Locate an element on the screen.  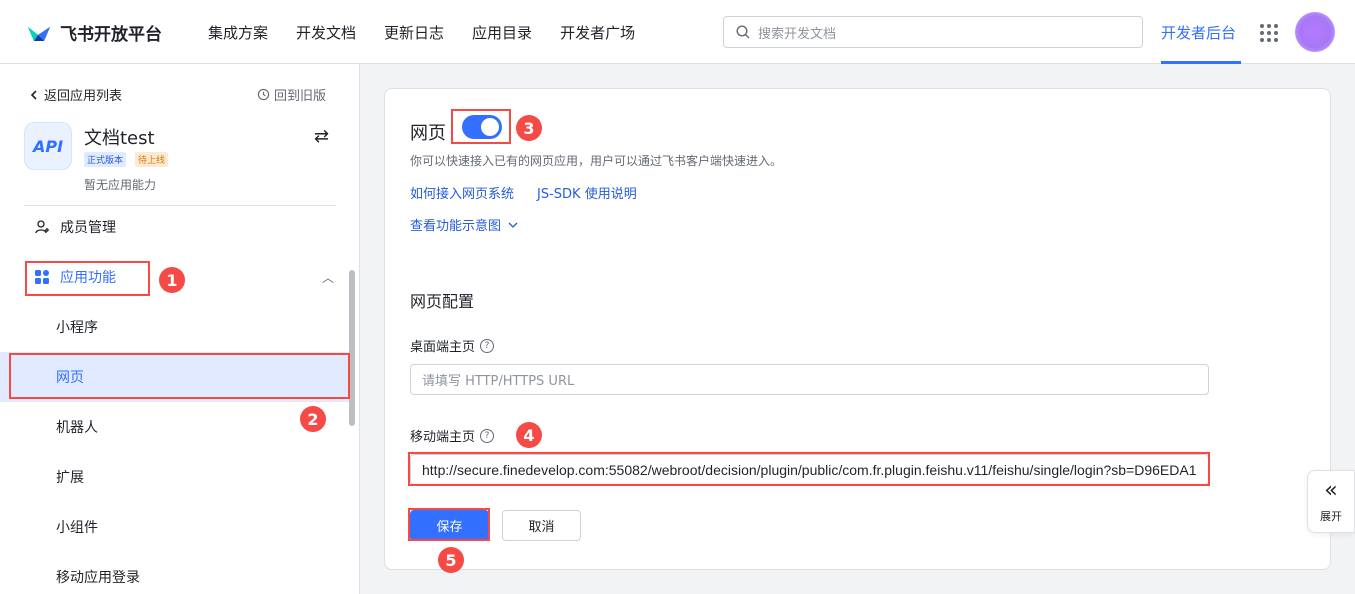
section-title: 网页配置 is located at coordinates (442, 301).